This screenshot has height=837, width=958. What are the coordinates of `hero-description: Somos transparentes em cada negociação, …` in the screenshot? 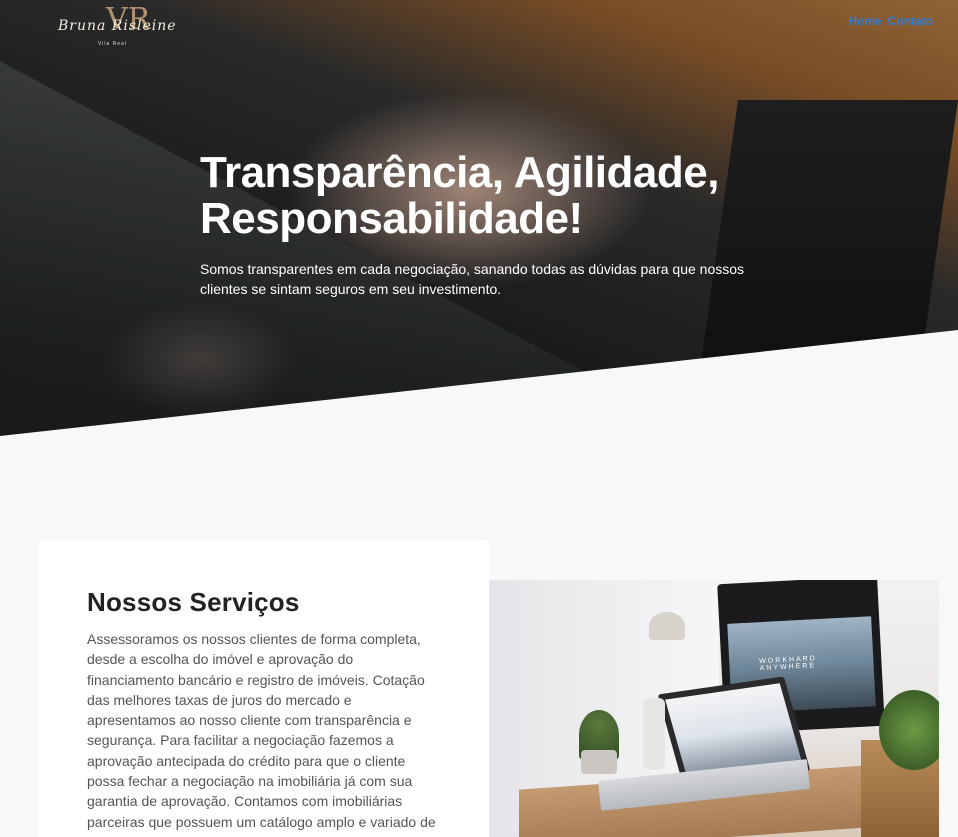 It's located at (472, 279).